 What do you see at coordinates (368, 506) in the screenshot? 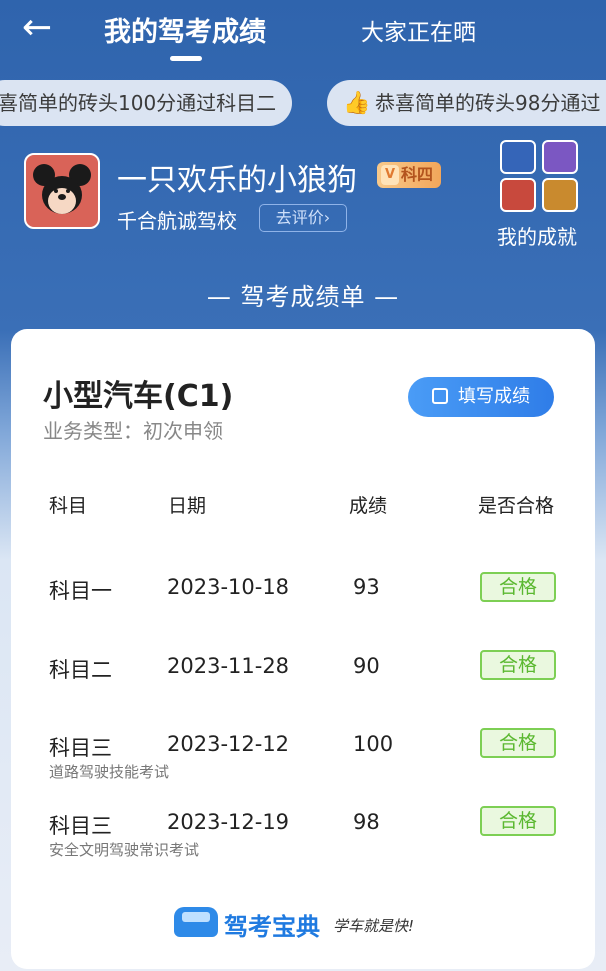
I see `header-score: 成绩` at bounding box center [368, 506].